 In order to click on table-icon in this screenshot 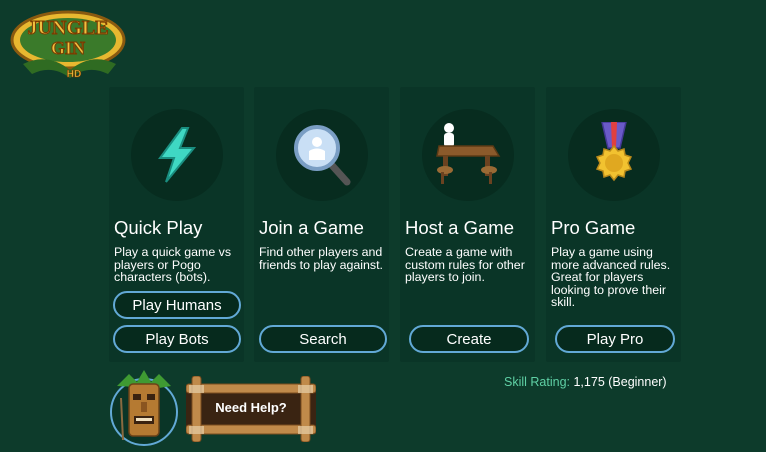, I will do `click(468, 153)`.